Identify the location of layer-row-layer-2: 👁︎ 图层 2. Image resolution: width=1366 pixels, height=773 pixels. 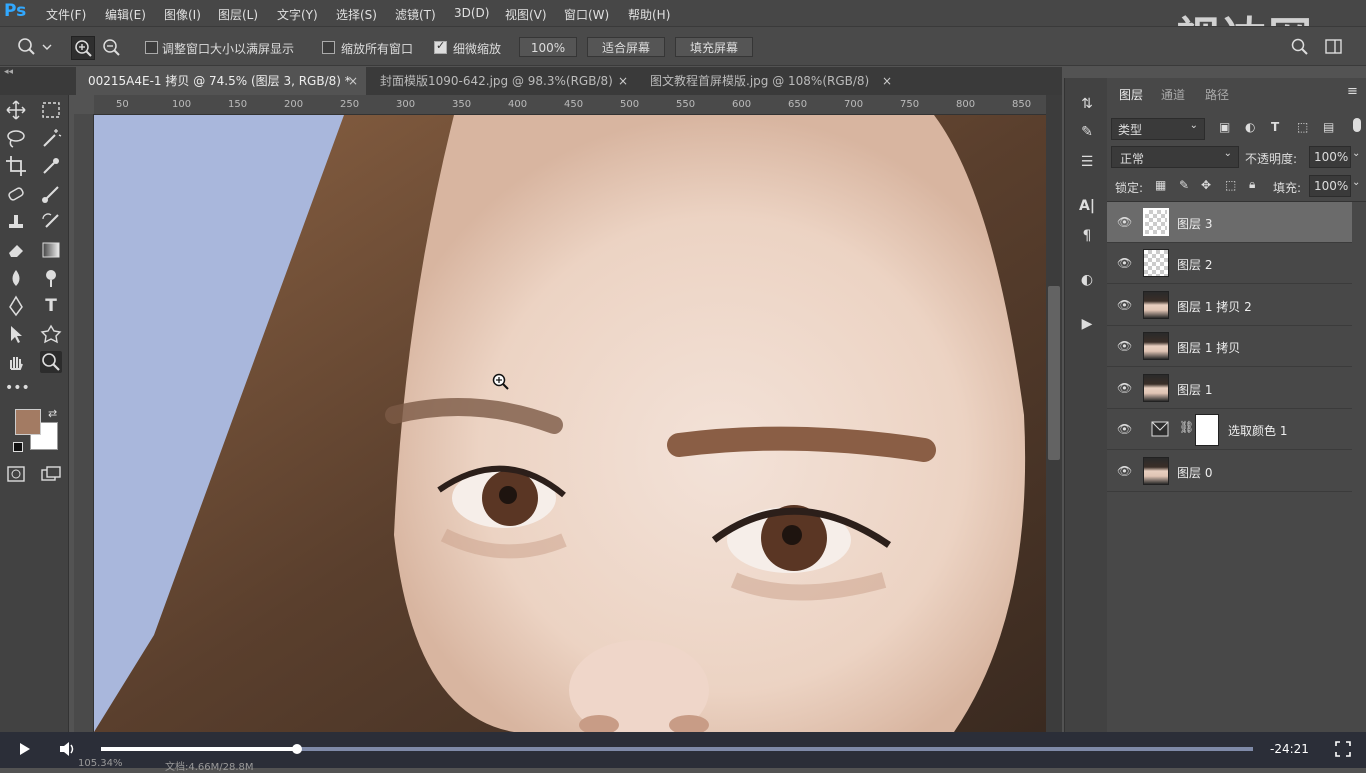
(1229, 263).